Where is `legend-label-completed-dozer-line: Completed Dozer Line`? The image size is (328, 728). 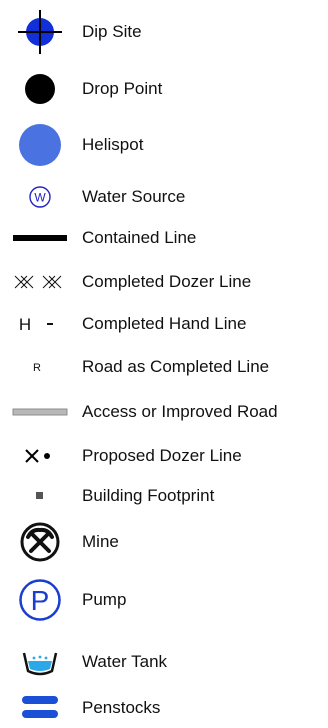
legend-label-completed-dozer-line: Completed Dozer Line is located at coordinates (167, 281).